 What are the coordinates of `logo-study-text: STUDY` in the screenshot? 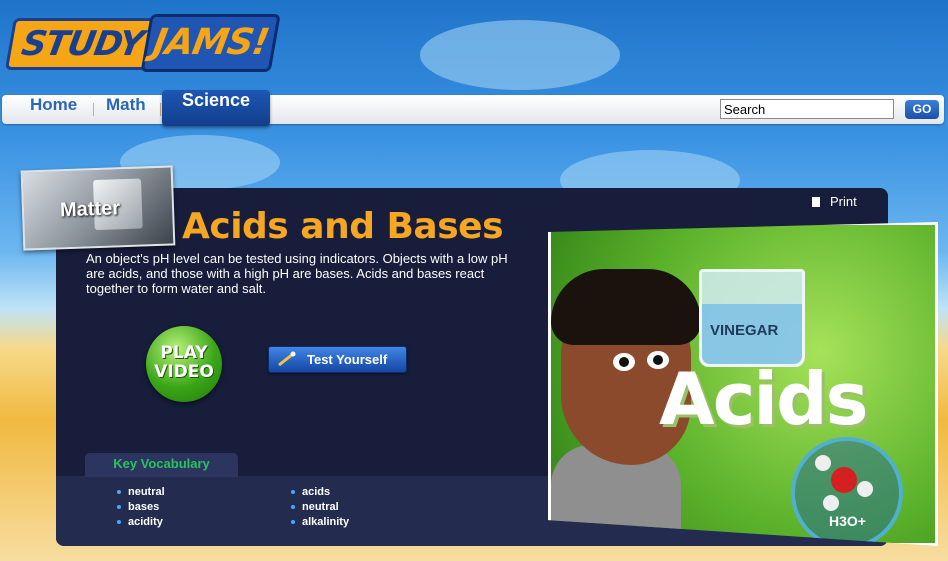 It's located at (82, 44).